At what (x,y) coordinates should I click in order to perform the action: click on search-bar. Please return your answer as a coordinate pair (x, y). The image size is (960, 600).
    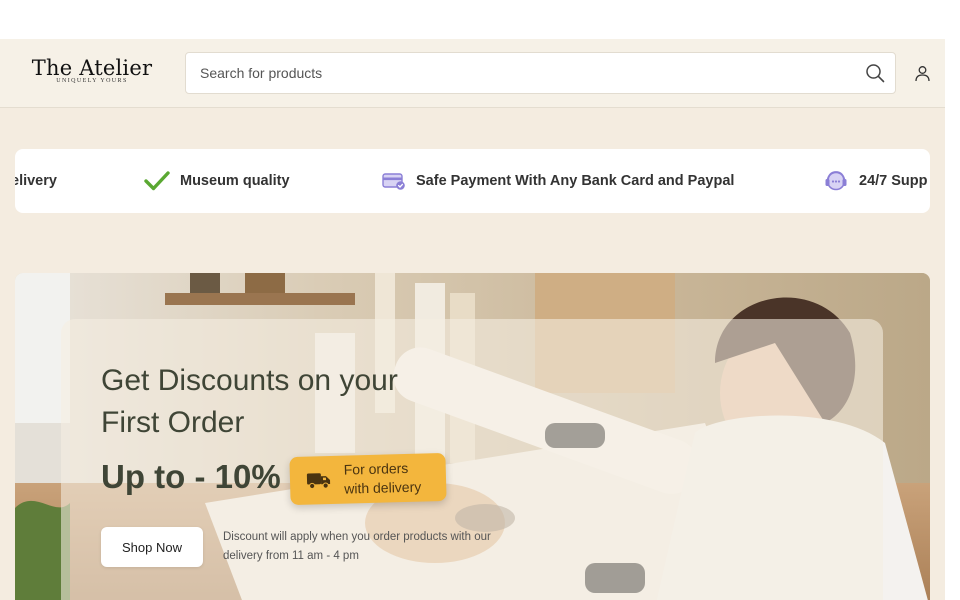
    Looking at the image, I should click on (540, 73).